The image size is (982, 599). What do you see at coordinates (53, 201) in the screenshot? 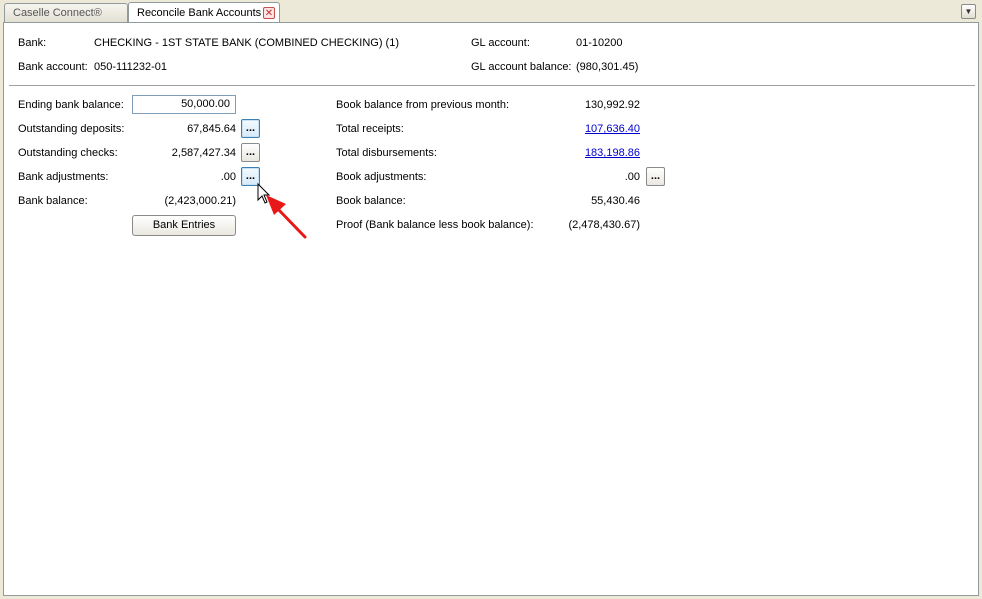
I see `bank-balance-label: Bank balance:` at bounding box center [53, 201].